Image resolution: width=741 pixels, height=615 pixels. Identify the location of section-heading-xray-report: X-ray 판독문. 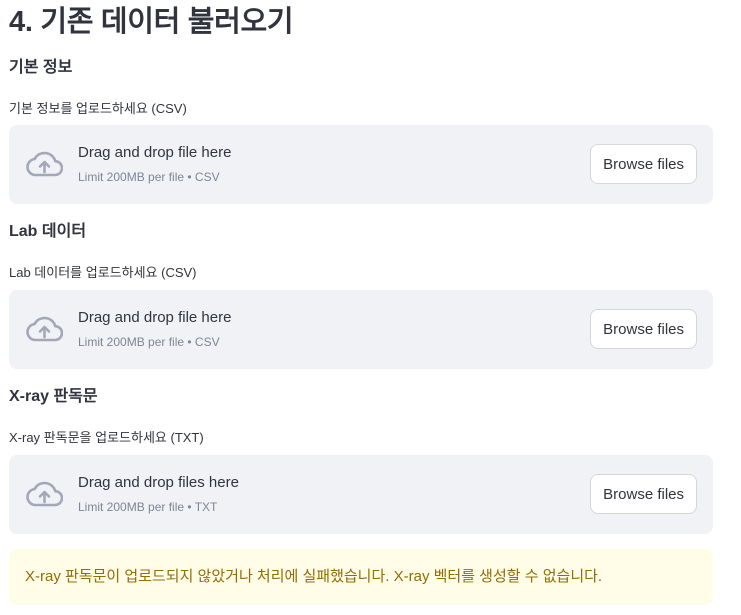
(53, 396).